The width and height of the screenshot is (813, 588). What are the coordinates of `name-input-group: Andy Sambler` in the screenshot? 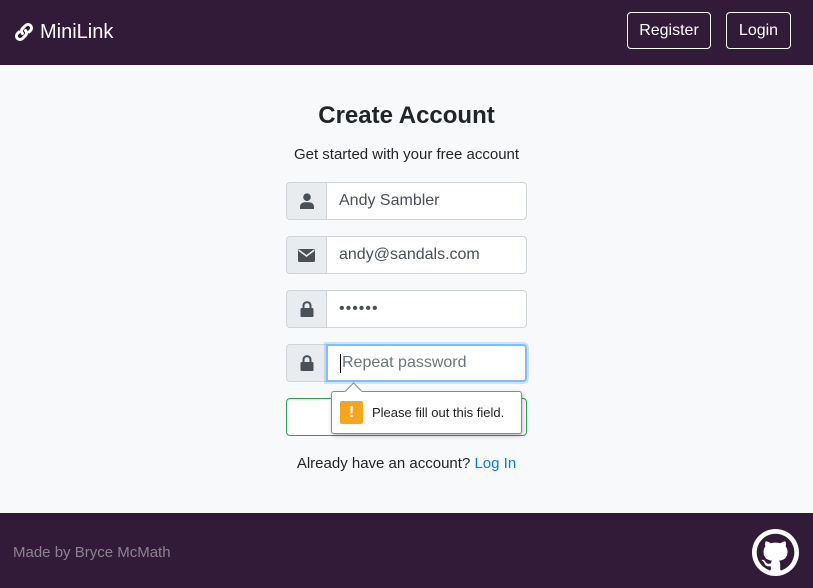 It's located at (406, 201).